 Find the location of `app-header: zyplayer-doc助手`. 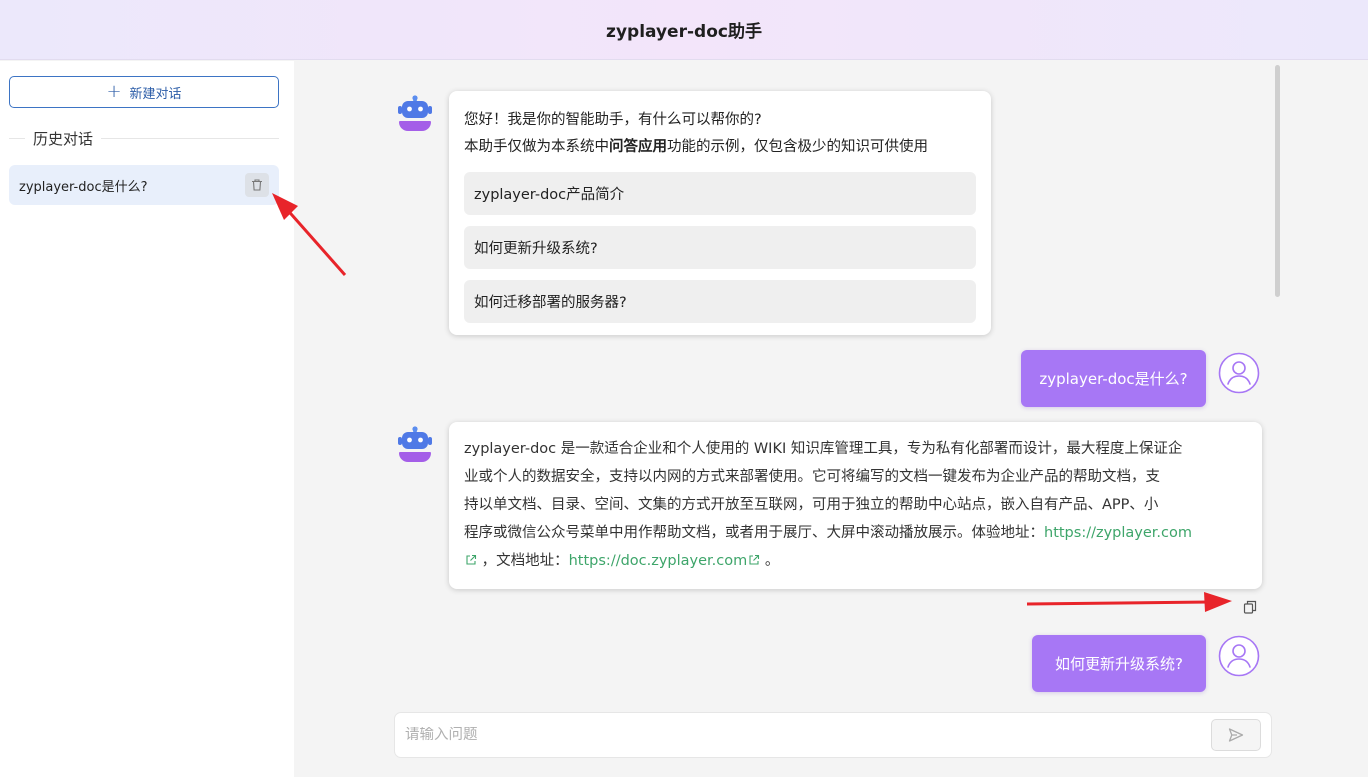

app-header: zyplayer-doc助手 is located at coordinates (684, 30).